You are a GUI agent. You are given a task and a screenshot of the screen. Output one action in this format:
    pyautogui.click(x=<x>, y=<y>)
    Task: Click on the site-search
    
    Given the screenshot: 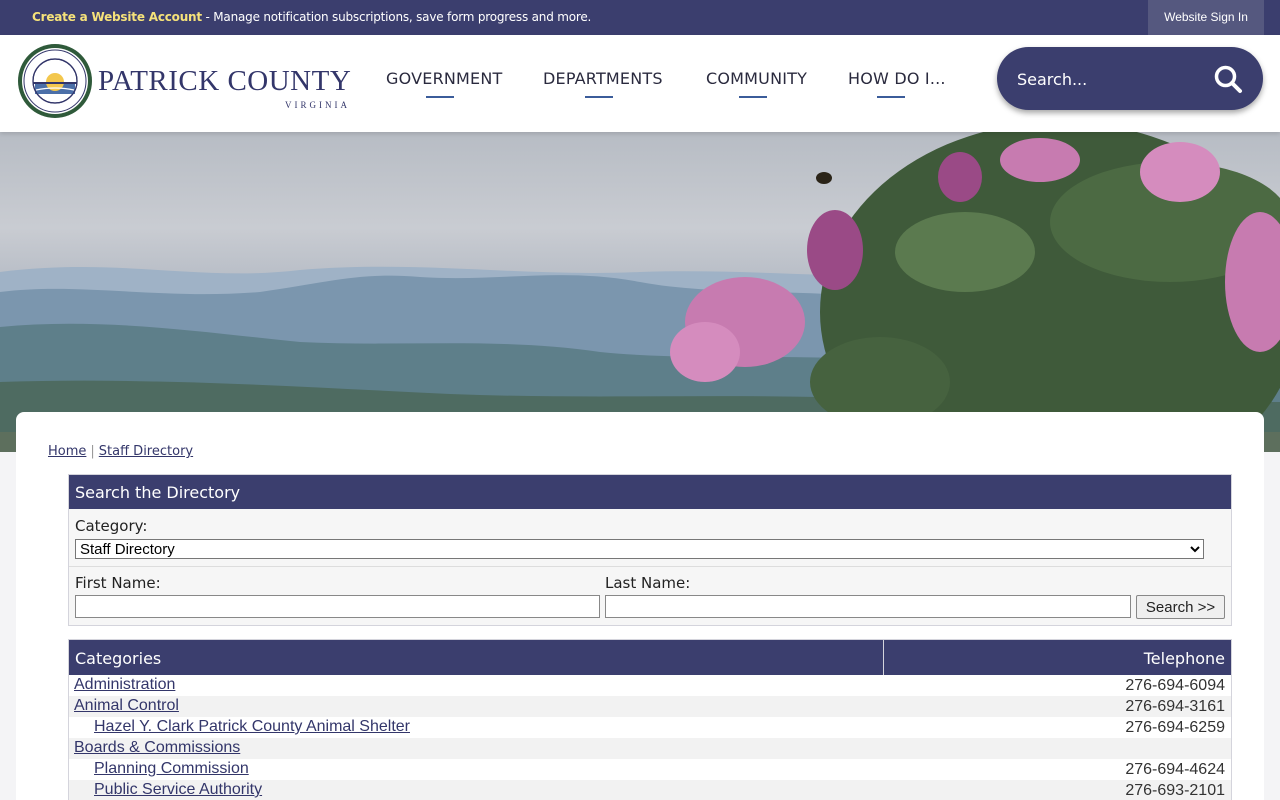 What is the action you would take?
    pyautogui.click(x=1130, y=78)
    